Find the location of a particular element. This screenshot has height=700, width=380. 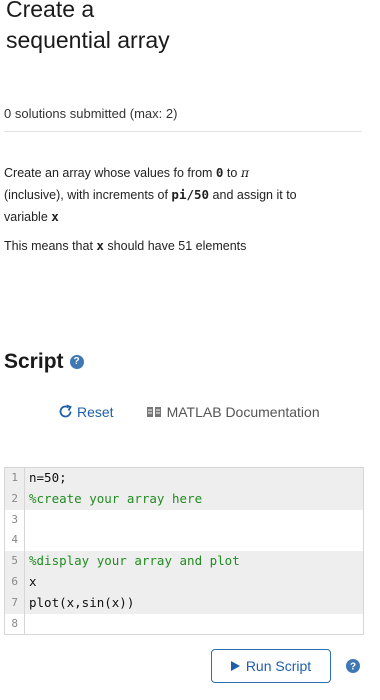

note-text-2: should have 51 elements is located at coordinates (175, 246).